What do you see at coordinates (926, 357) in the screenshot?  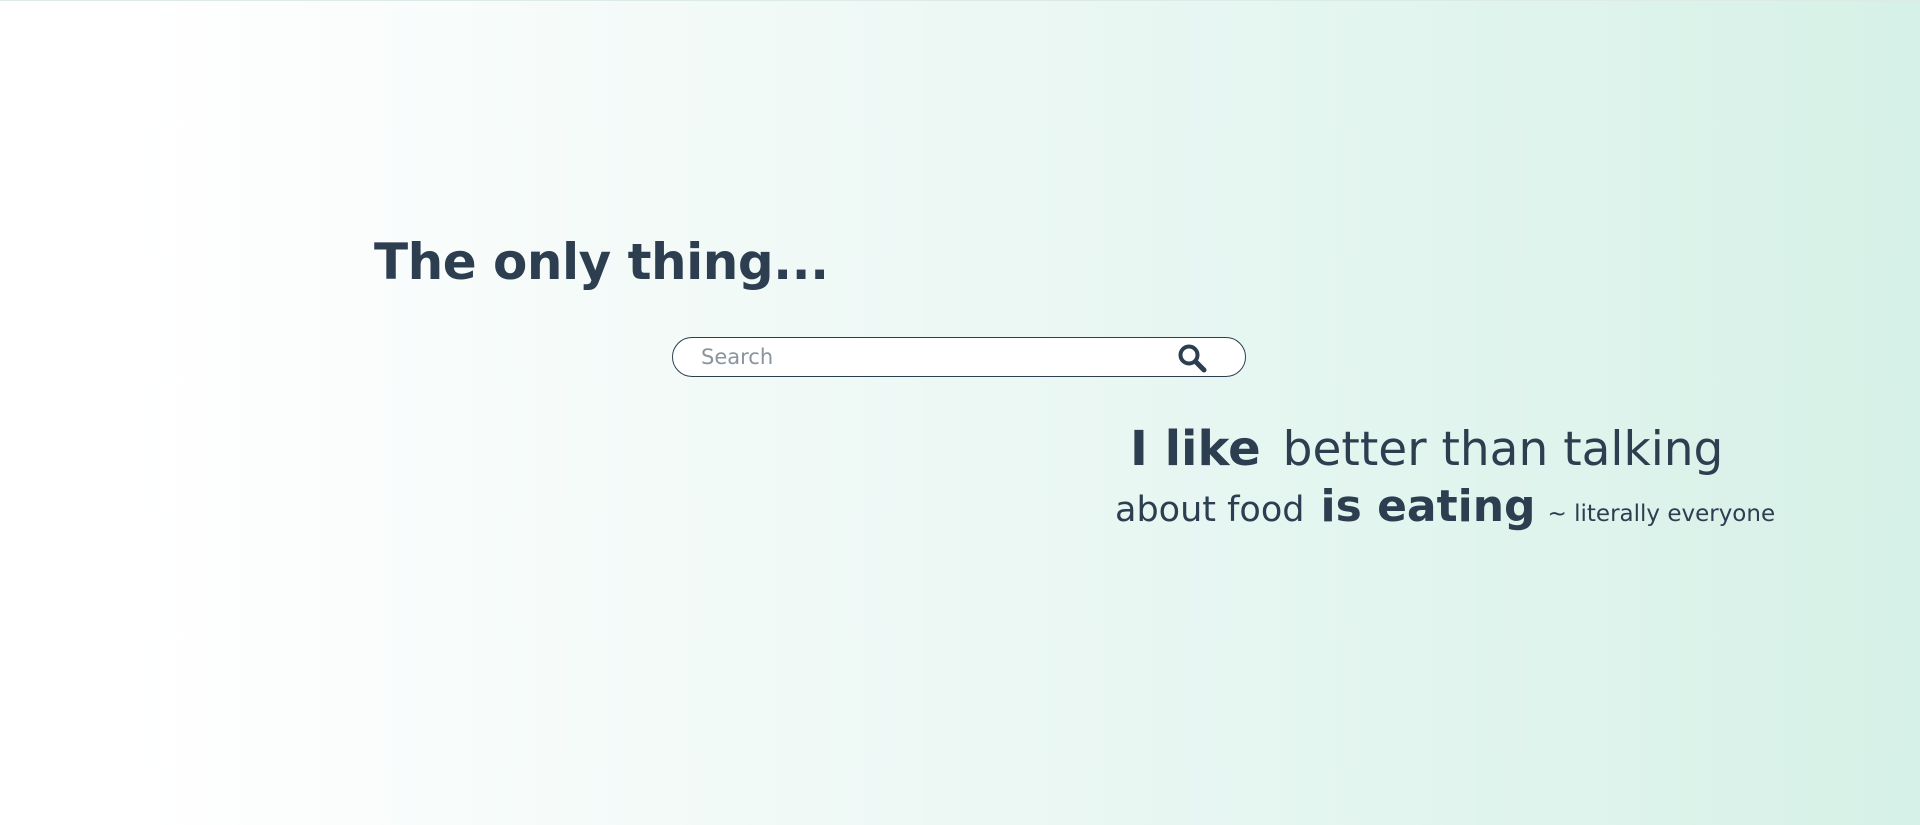 I see `search-input` at bounding box center [926, 357].